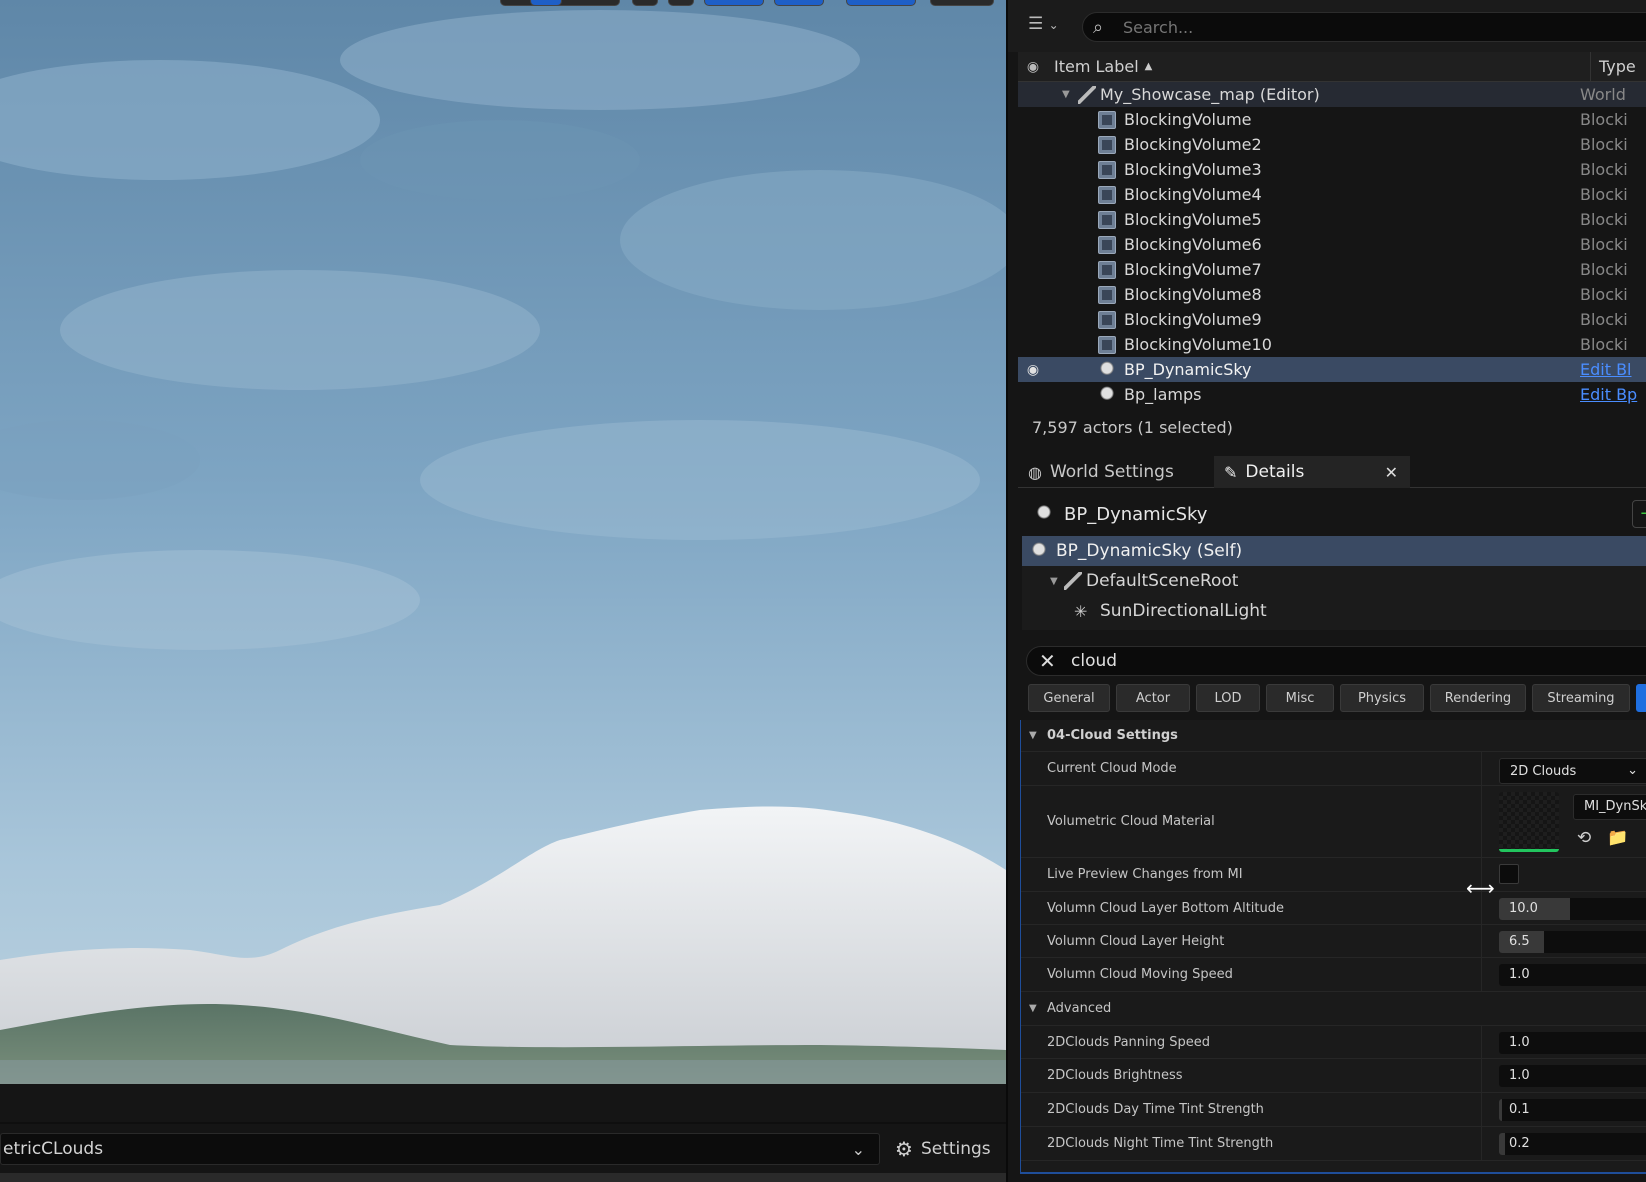 This screenshot has width=1646, height=1182. What do you see at coordinates (1132, 427) in the screenshot?
I see `actor-count: 7,597 actors (1 selected)` at bounding box center [1132, 427].